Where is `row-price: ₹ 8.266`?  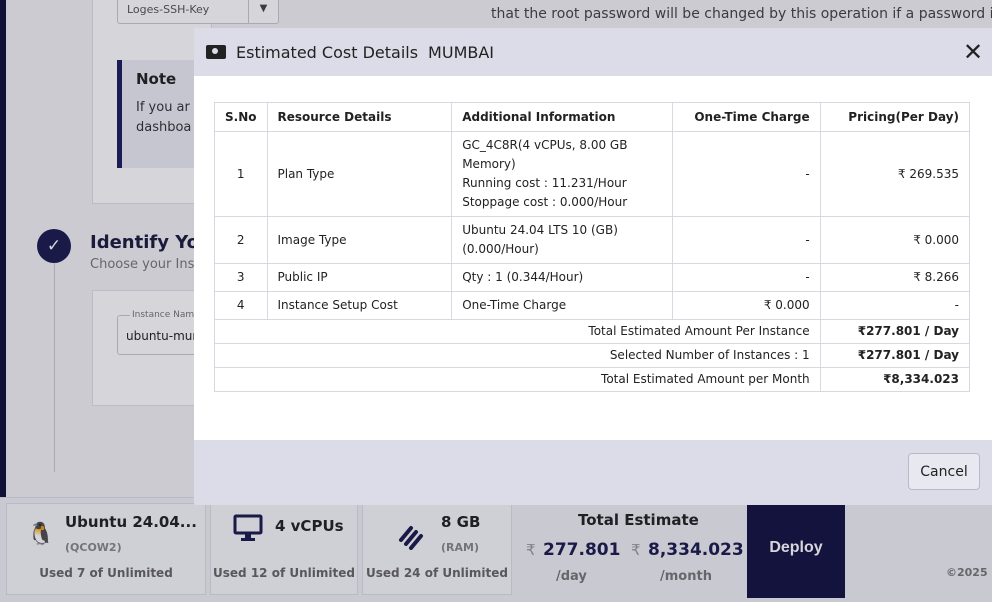 row-price: ₹ 8.266 is located at coordinates (895, 277).